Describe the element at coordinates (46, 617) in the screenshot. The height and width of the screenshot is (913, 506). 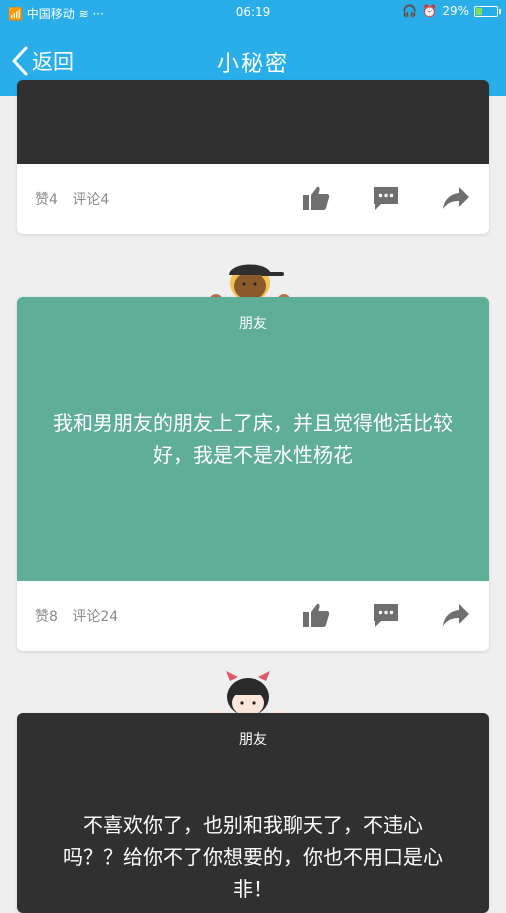
I see `like-count: 赞8` at that location.